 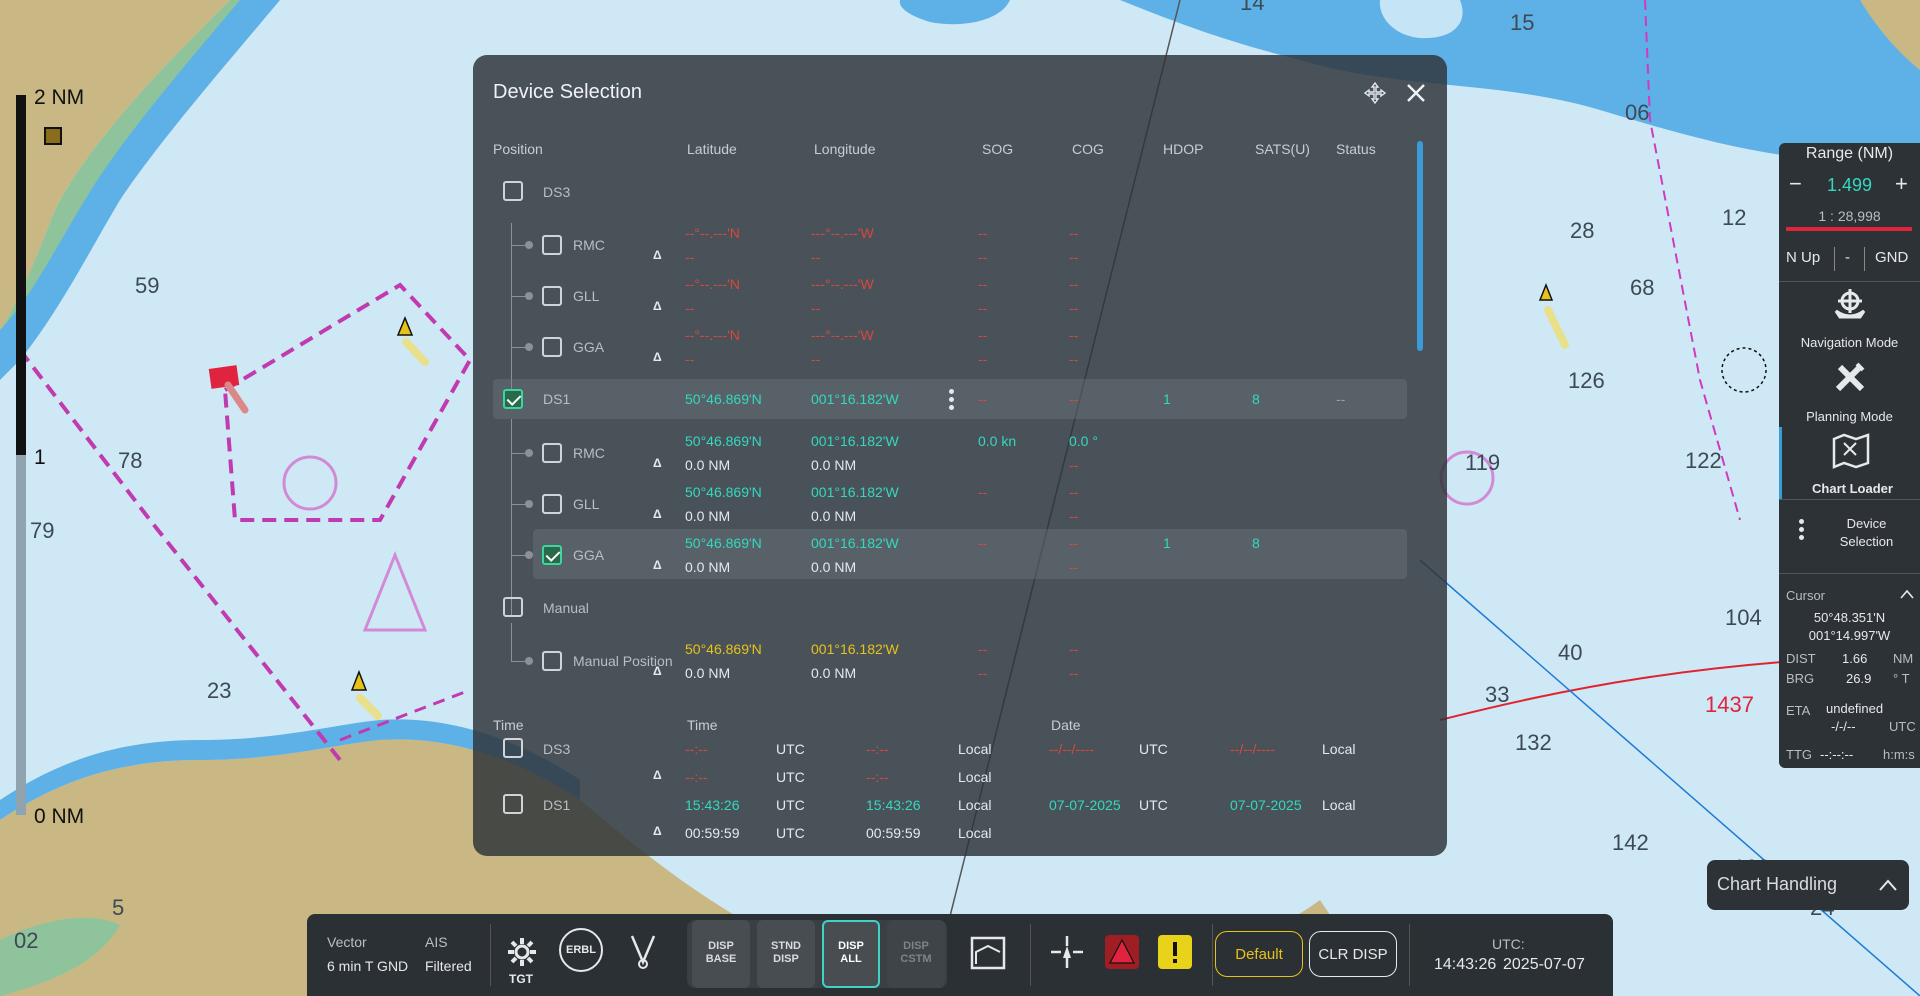 I want to click on col-sats: SATS(U), so click(x=1282, y=149).